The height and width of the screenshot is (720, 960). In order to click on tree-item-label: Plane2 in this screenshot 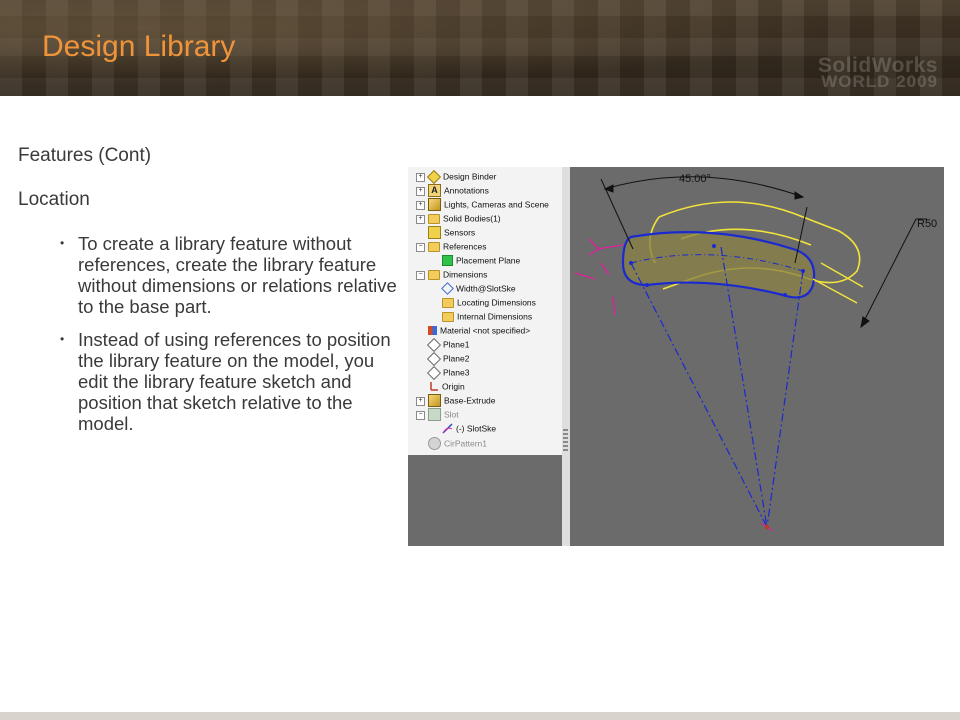, I will do `click(456, 358)`.